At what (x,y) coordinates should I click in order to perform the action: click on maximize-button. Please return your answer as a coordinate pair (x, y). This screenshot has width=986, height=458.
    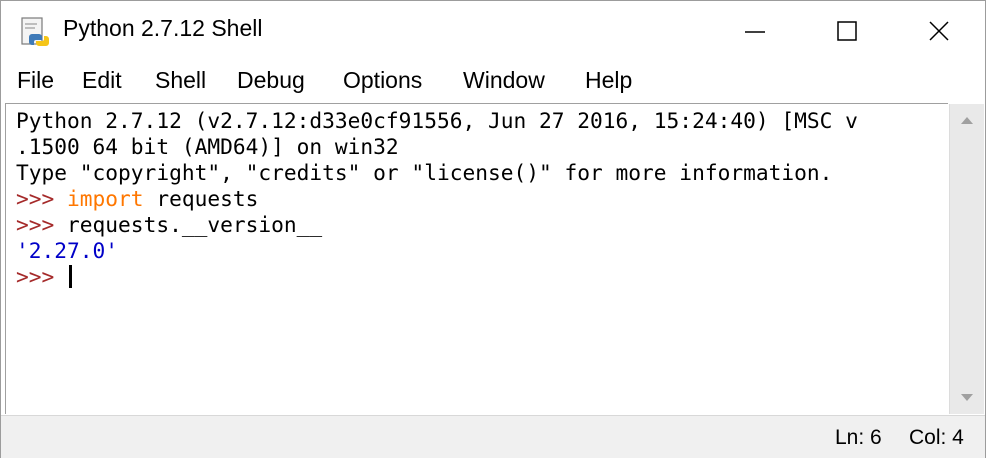
    Looking at the image, I should click on (847, 31).